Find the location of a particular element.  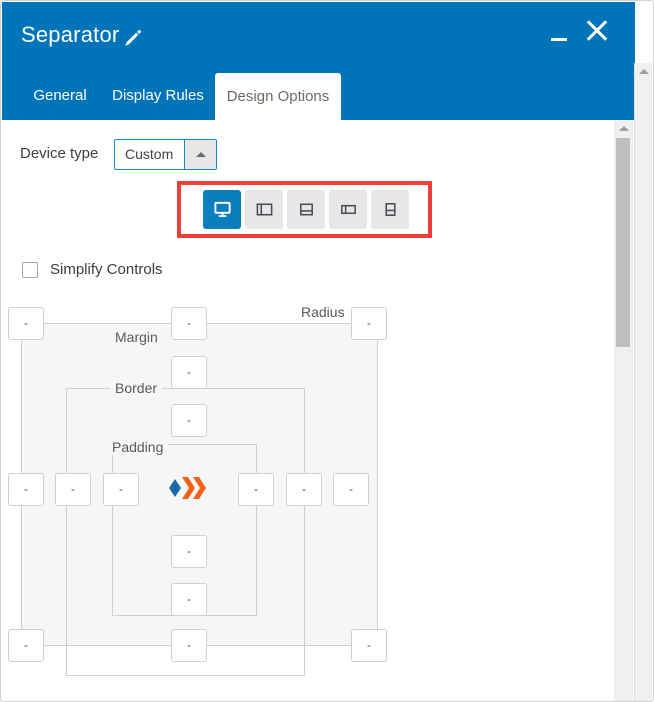

device-type-select: Custom is located at coordinates (165, 154).